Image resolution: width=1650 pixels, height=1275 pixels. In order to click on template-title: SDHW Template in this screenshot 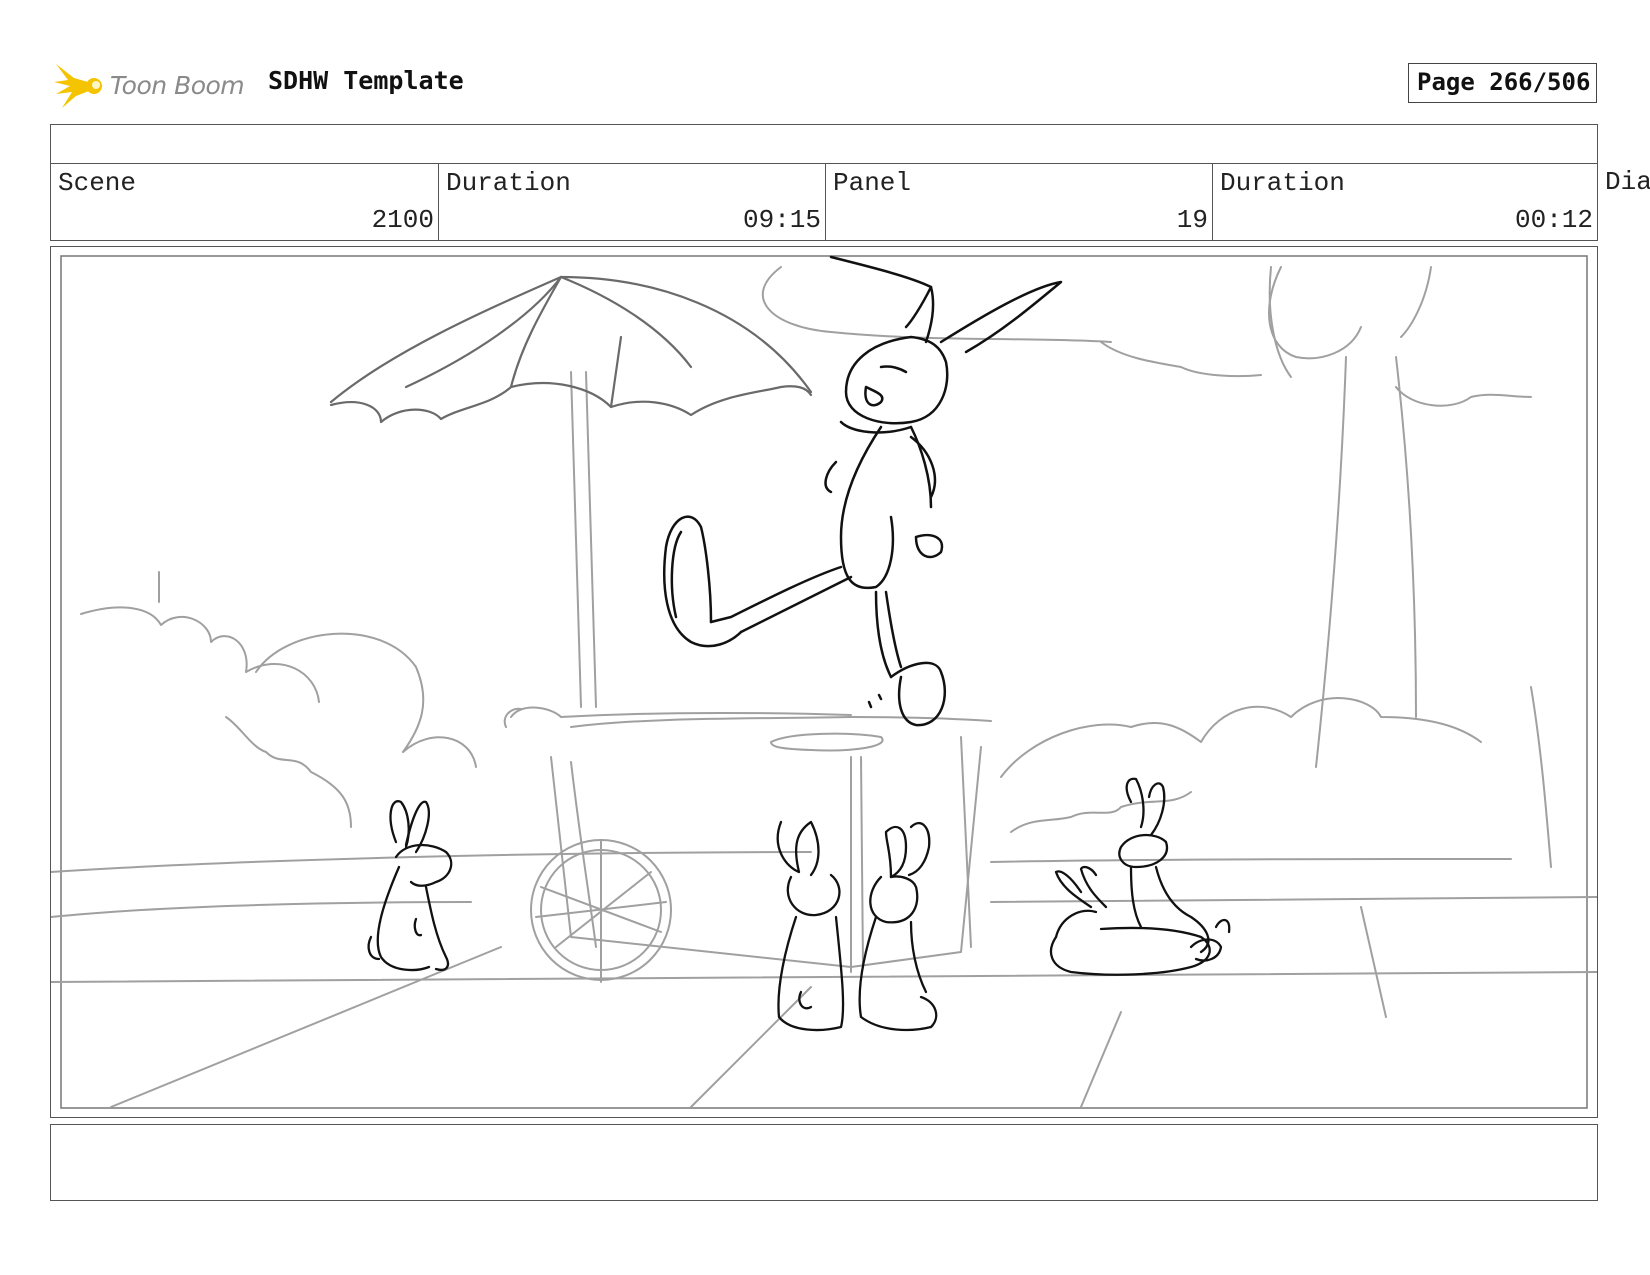, I will do `click(366, 80)`.